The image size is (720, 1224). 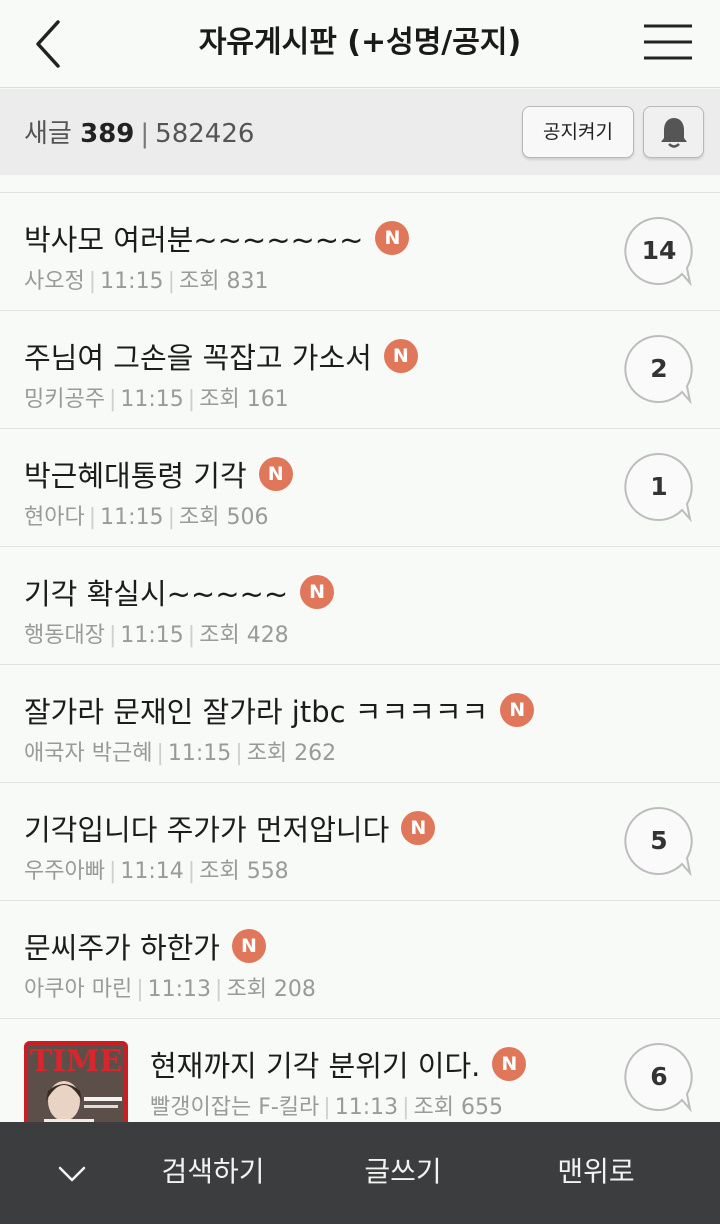 What do you see at coordinates (139, 134) in the screenshot?
I see `post-count: 새글 389 | 582426` at bounding box center [139, 134].